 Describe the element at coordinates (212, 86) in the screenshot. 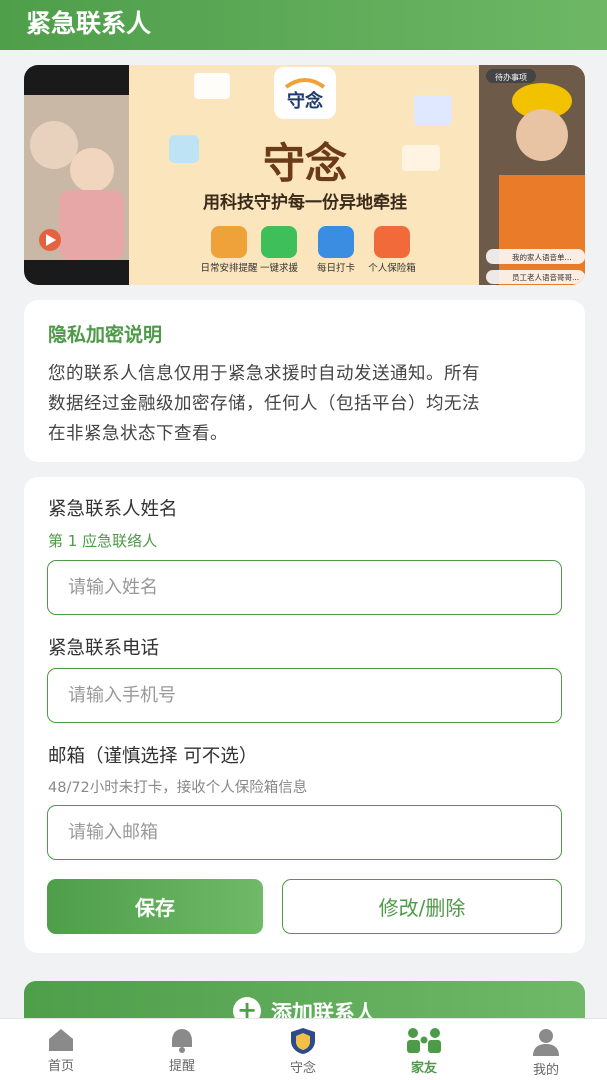

I see `calendar-icon` at that location.